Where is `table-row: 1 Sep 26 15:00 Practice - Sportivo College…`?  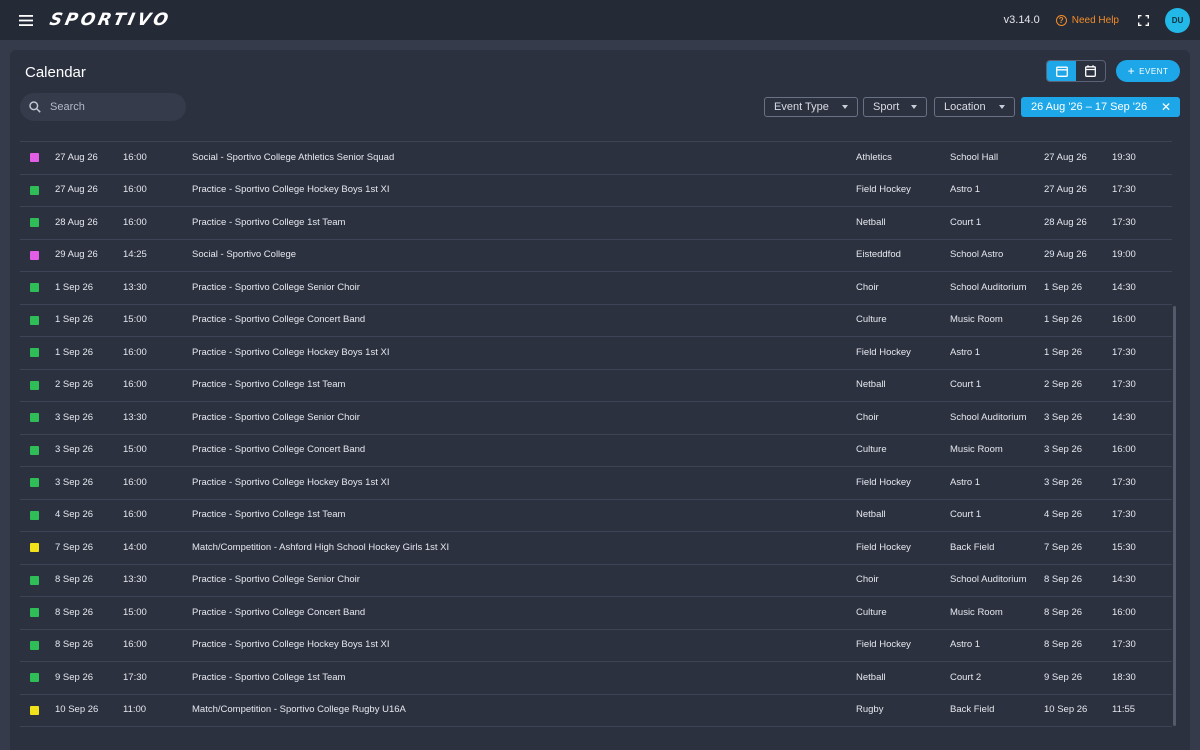
table-row: 1 Sep 26 15:00 Practice - Sportivo College… is located at coordinates (596, 321).